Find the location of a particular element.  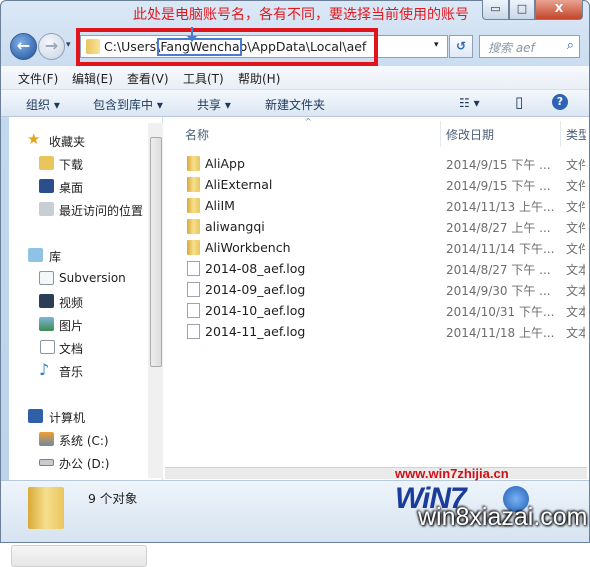

menu-help: 帮助(H) is located at coordinates (259, 78).